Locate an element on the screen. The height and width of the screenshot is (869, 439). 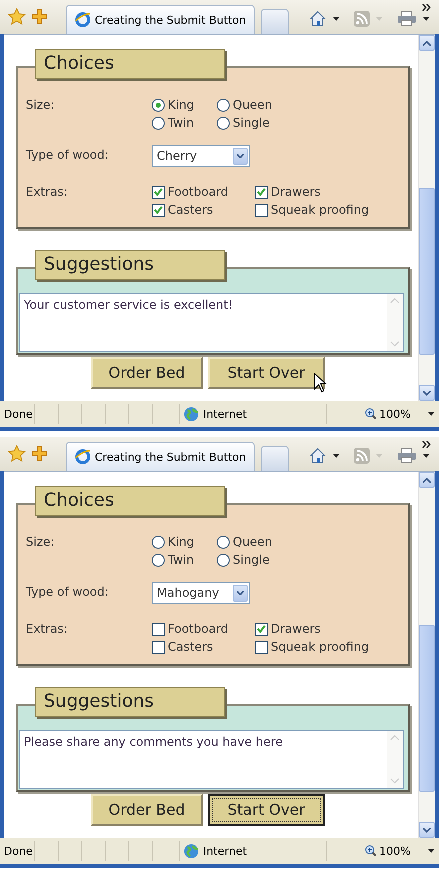
suggestions-field: Please share any comments you have here is located at coordinates (211, 759).